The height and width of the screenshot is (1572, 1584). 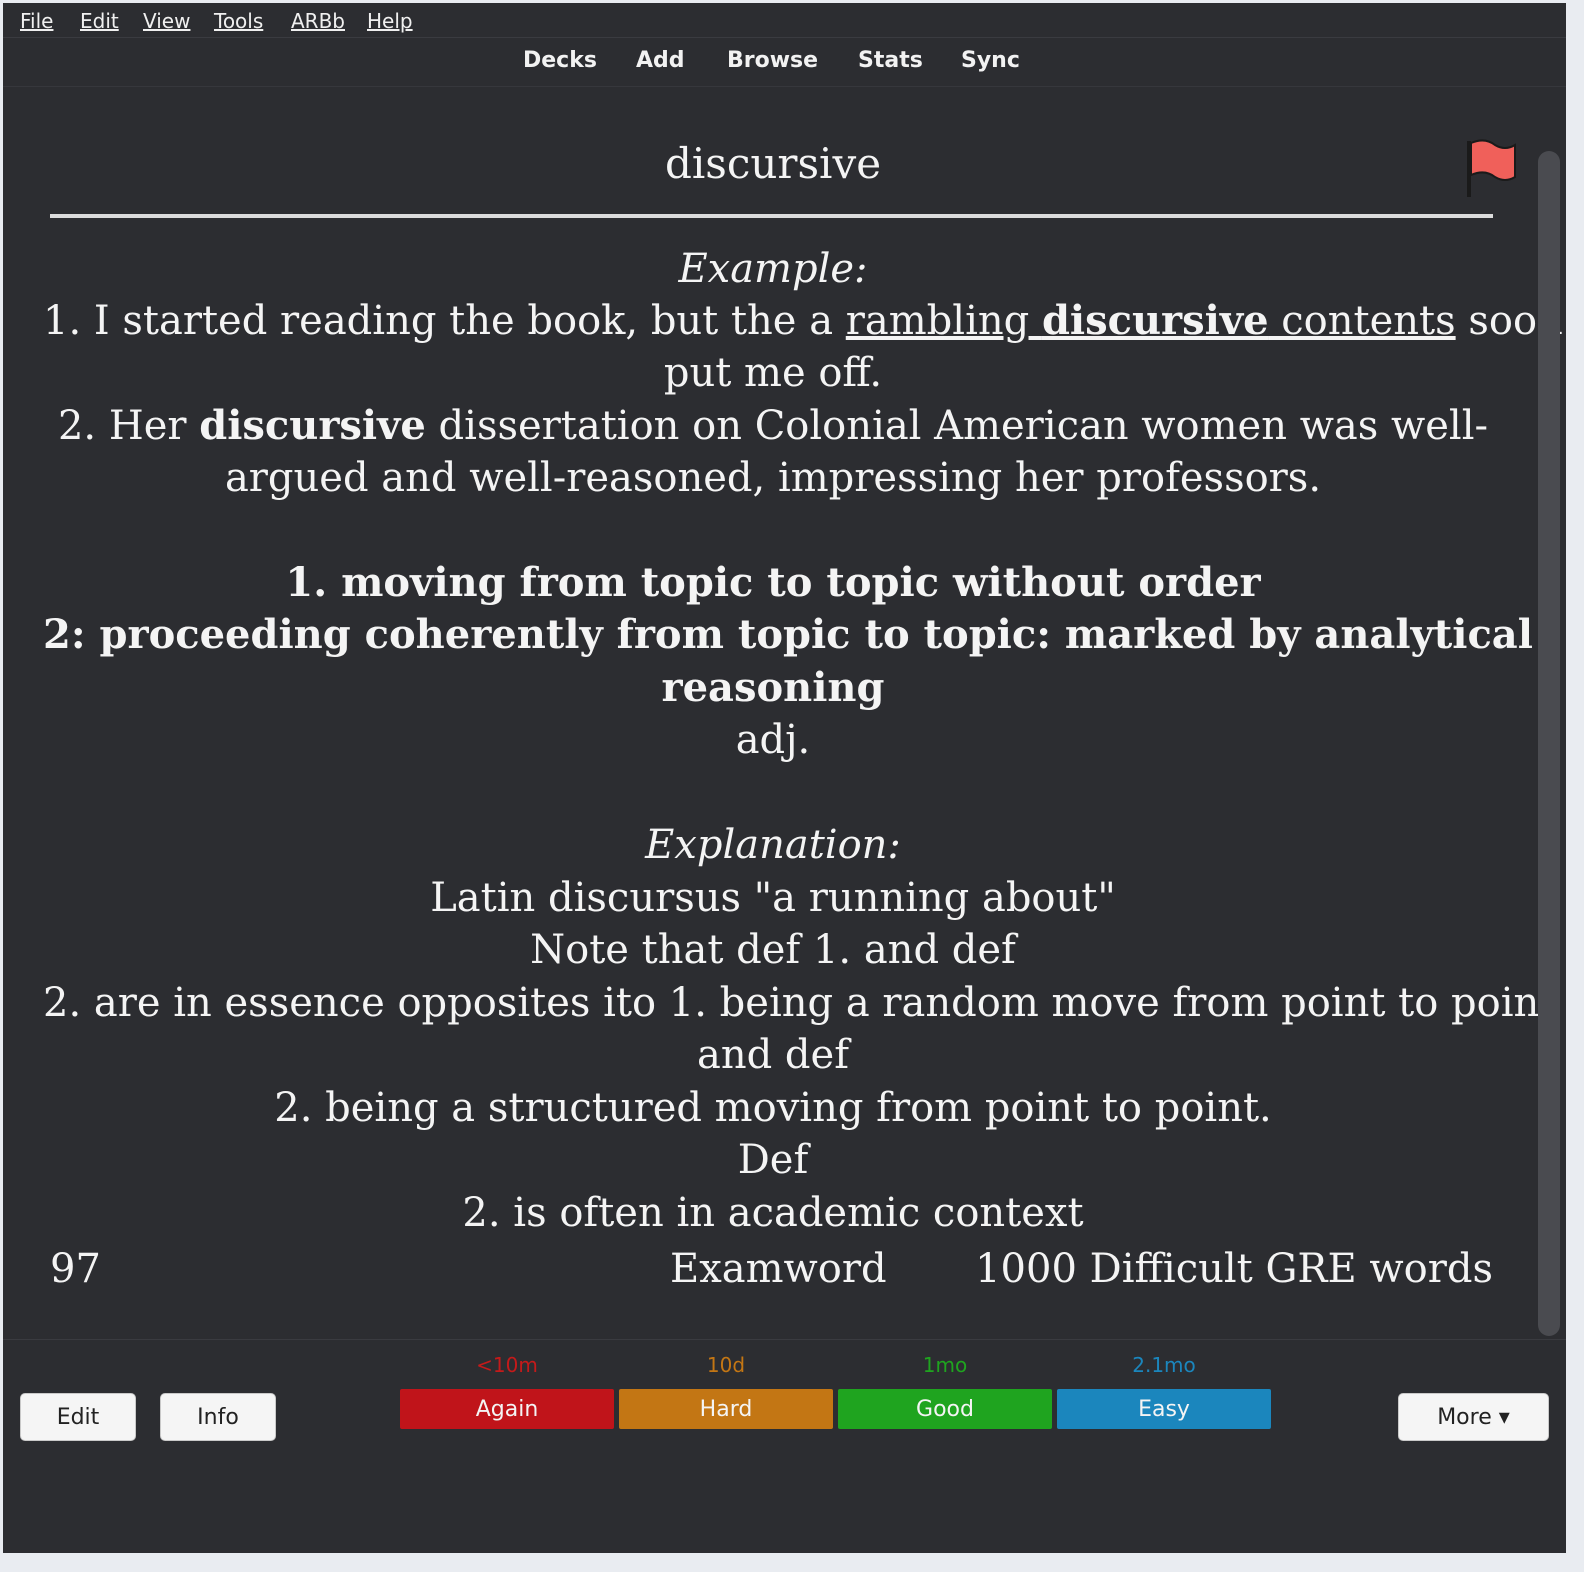 What do you see at coordinates (218, 1417) in the screenshot?
I see `info-button: Info` at bounding box center [218, 1417].